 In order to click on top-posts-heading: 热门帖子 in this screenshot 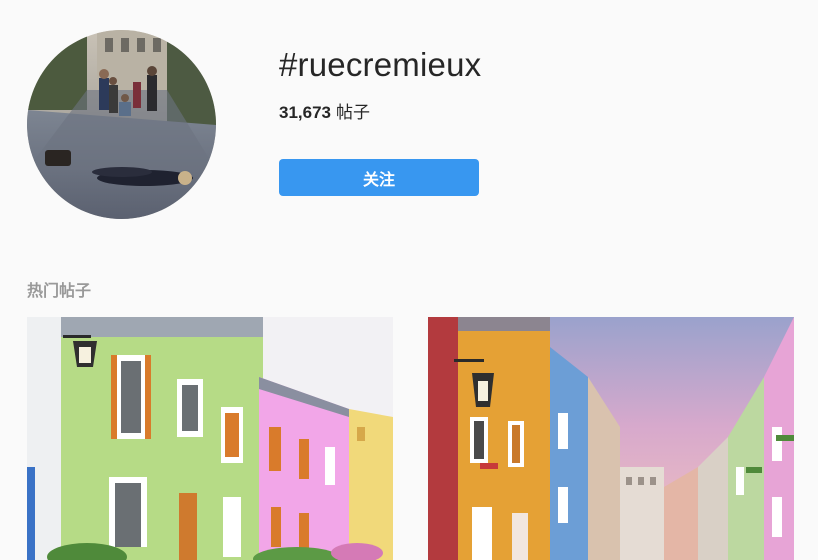, I will do `click(59, 291)`.